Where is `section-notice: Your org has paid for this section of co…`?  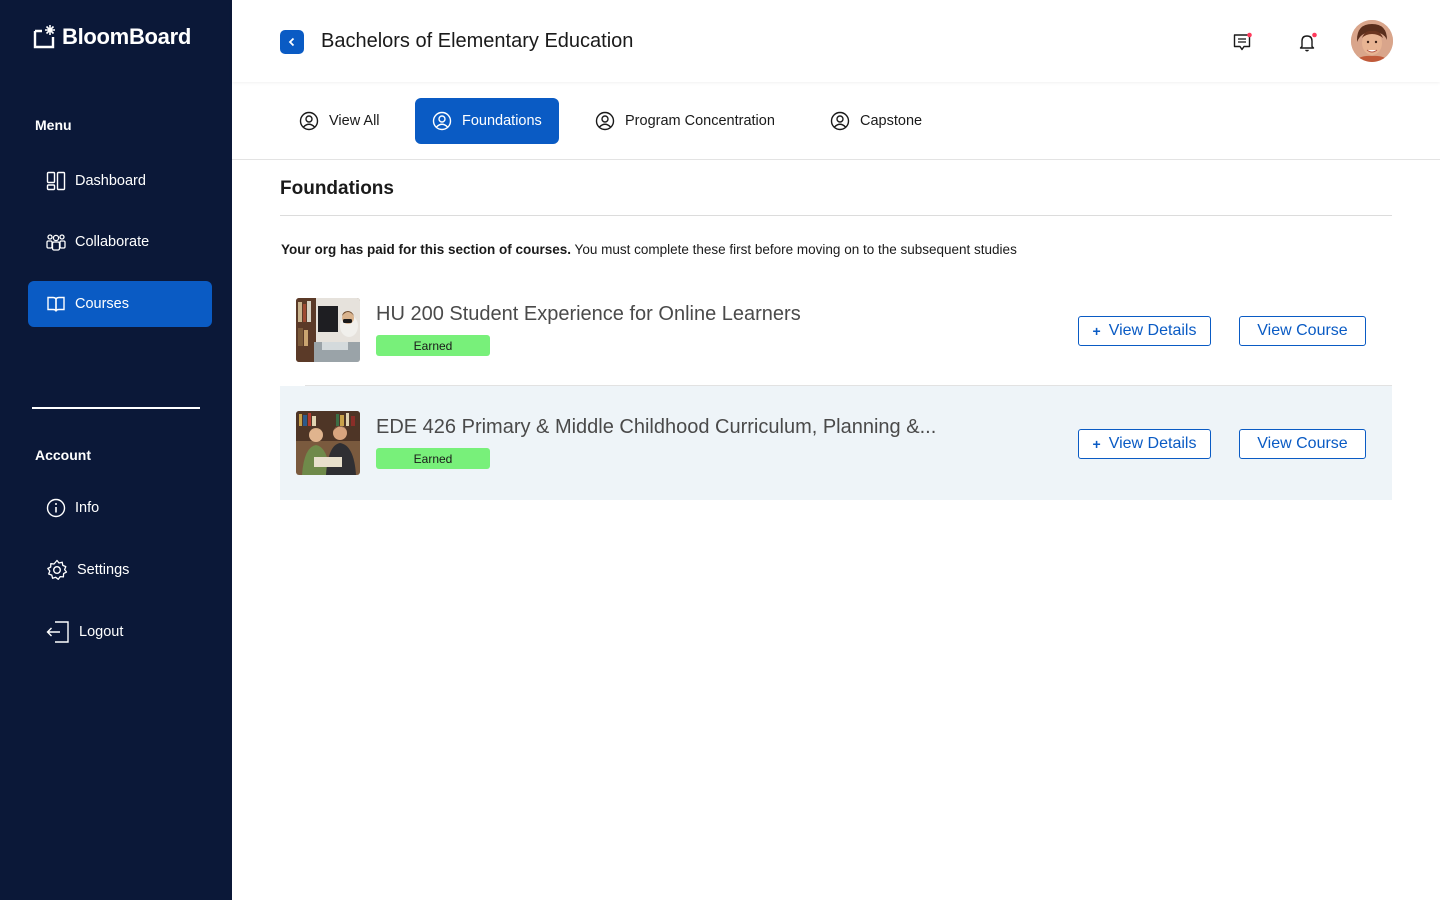 section-notice: Your org has paid for this section of co… is located at coordinates (649, 249).